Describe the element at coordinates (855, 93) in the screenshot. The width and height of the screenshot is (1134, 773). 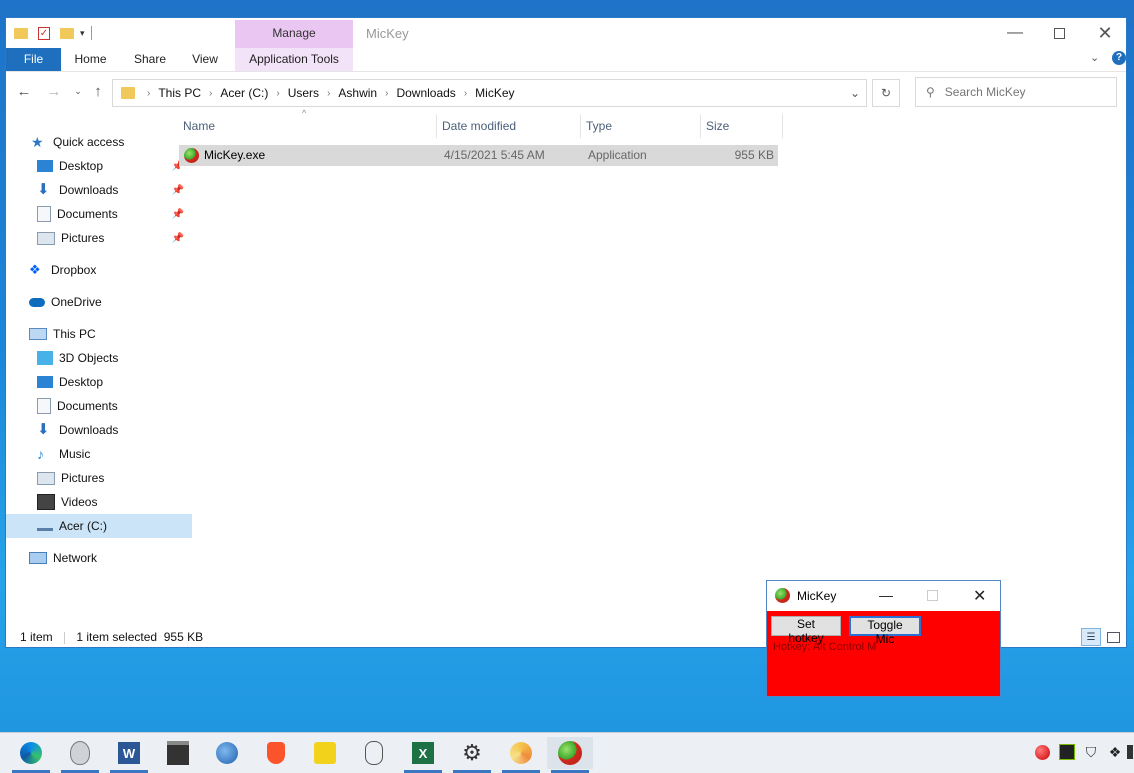
I see `address-dropdown-icon: ⌄` at that location.